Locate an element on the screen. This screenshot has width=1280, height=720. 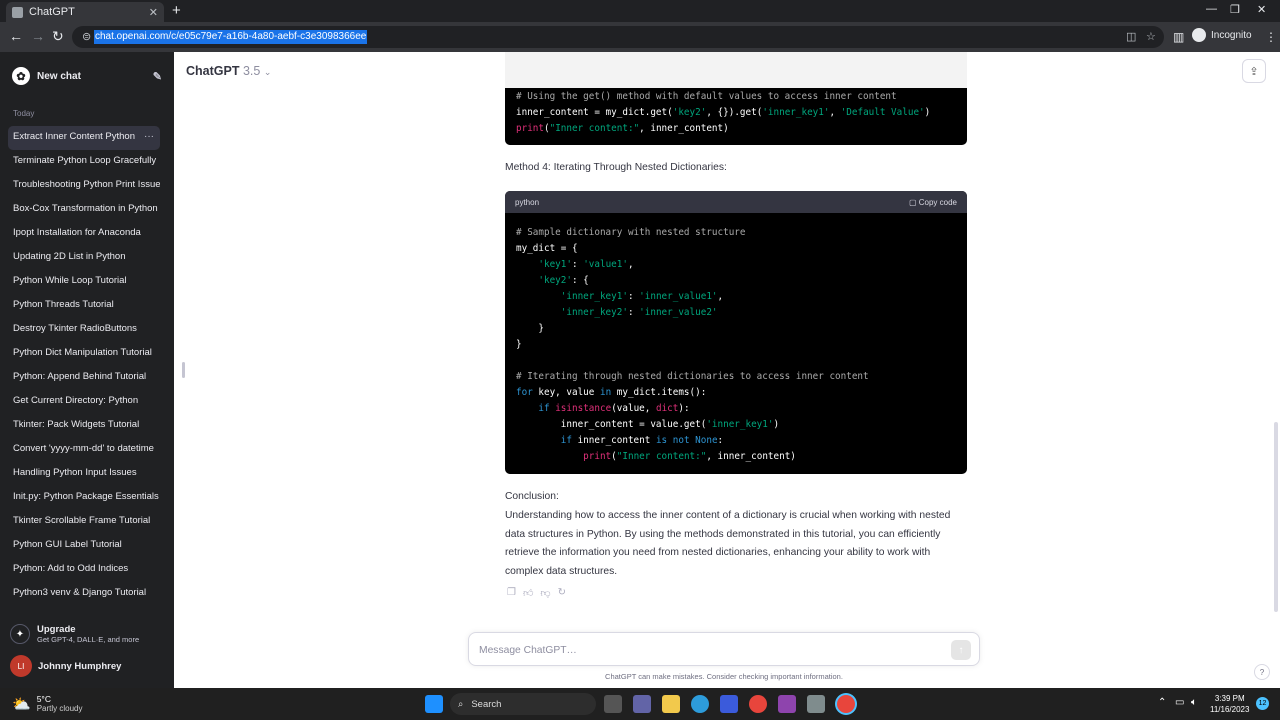
chat-item: Destroy Tkinter RadioButtons is located at coordinates (84, 330).